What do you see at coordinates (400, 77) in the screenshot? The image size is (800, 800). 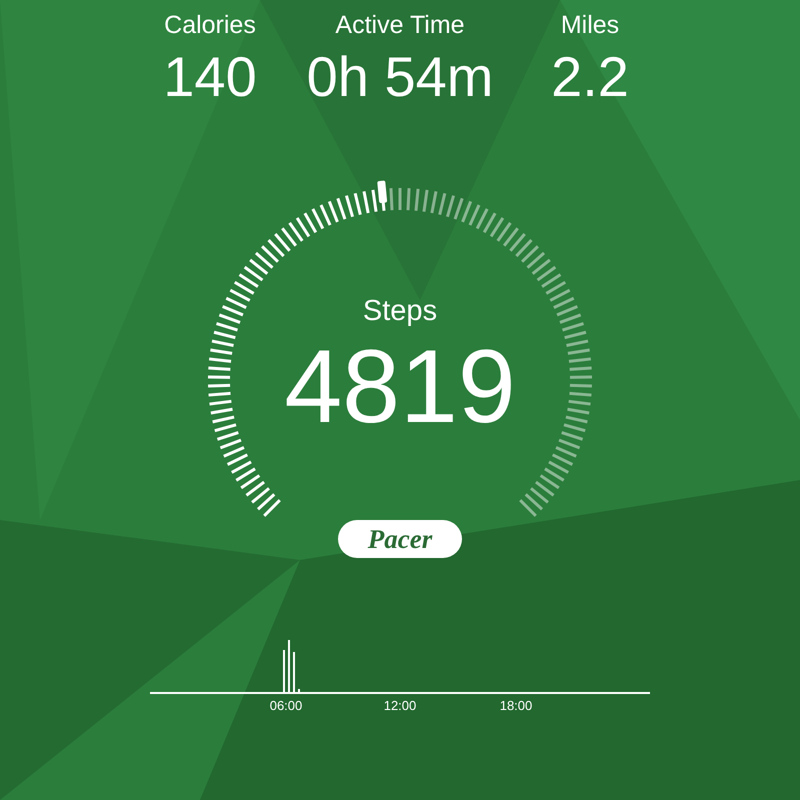 I see `stat-value: 0h 54m` at bounding box center [400, 77].